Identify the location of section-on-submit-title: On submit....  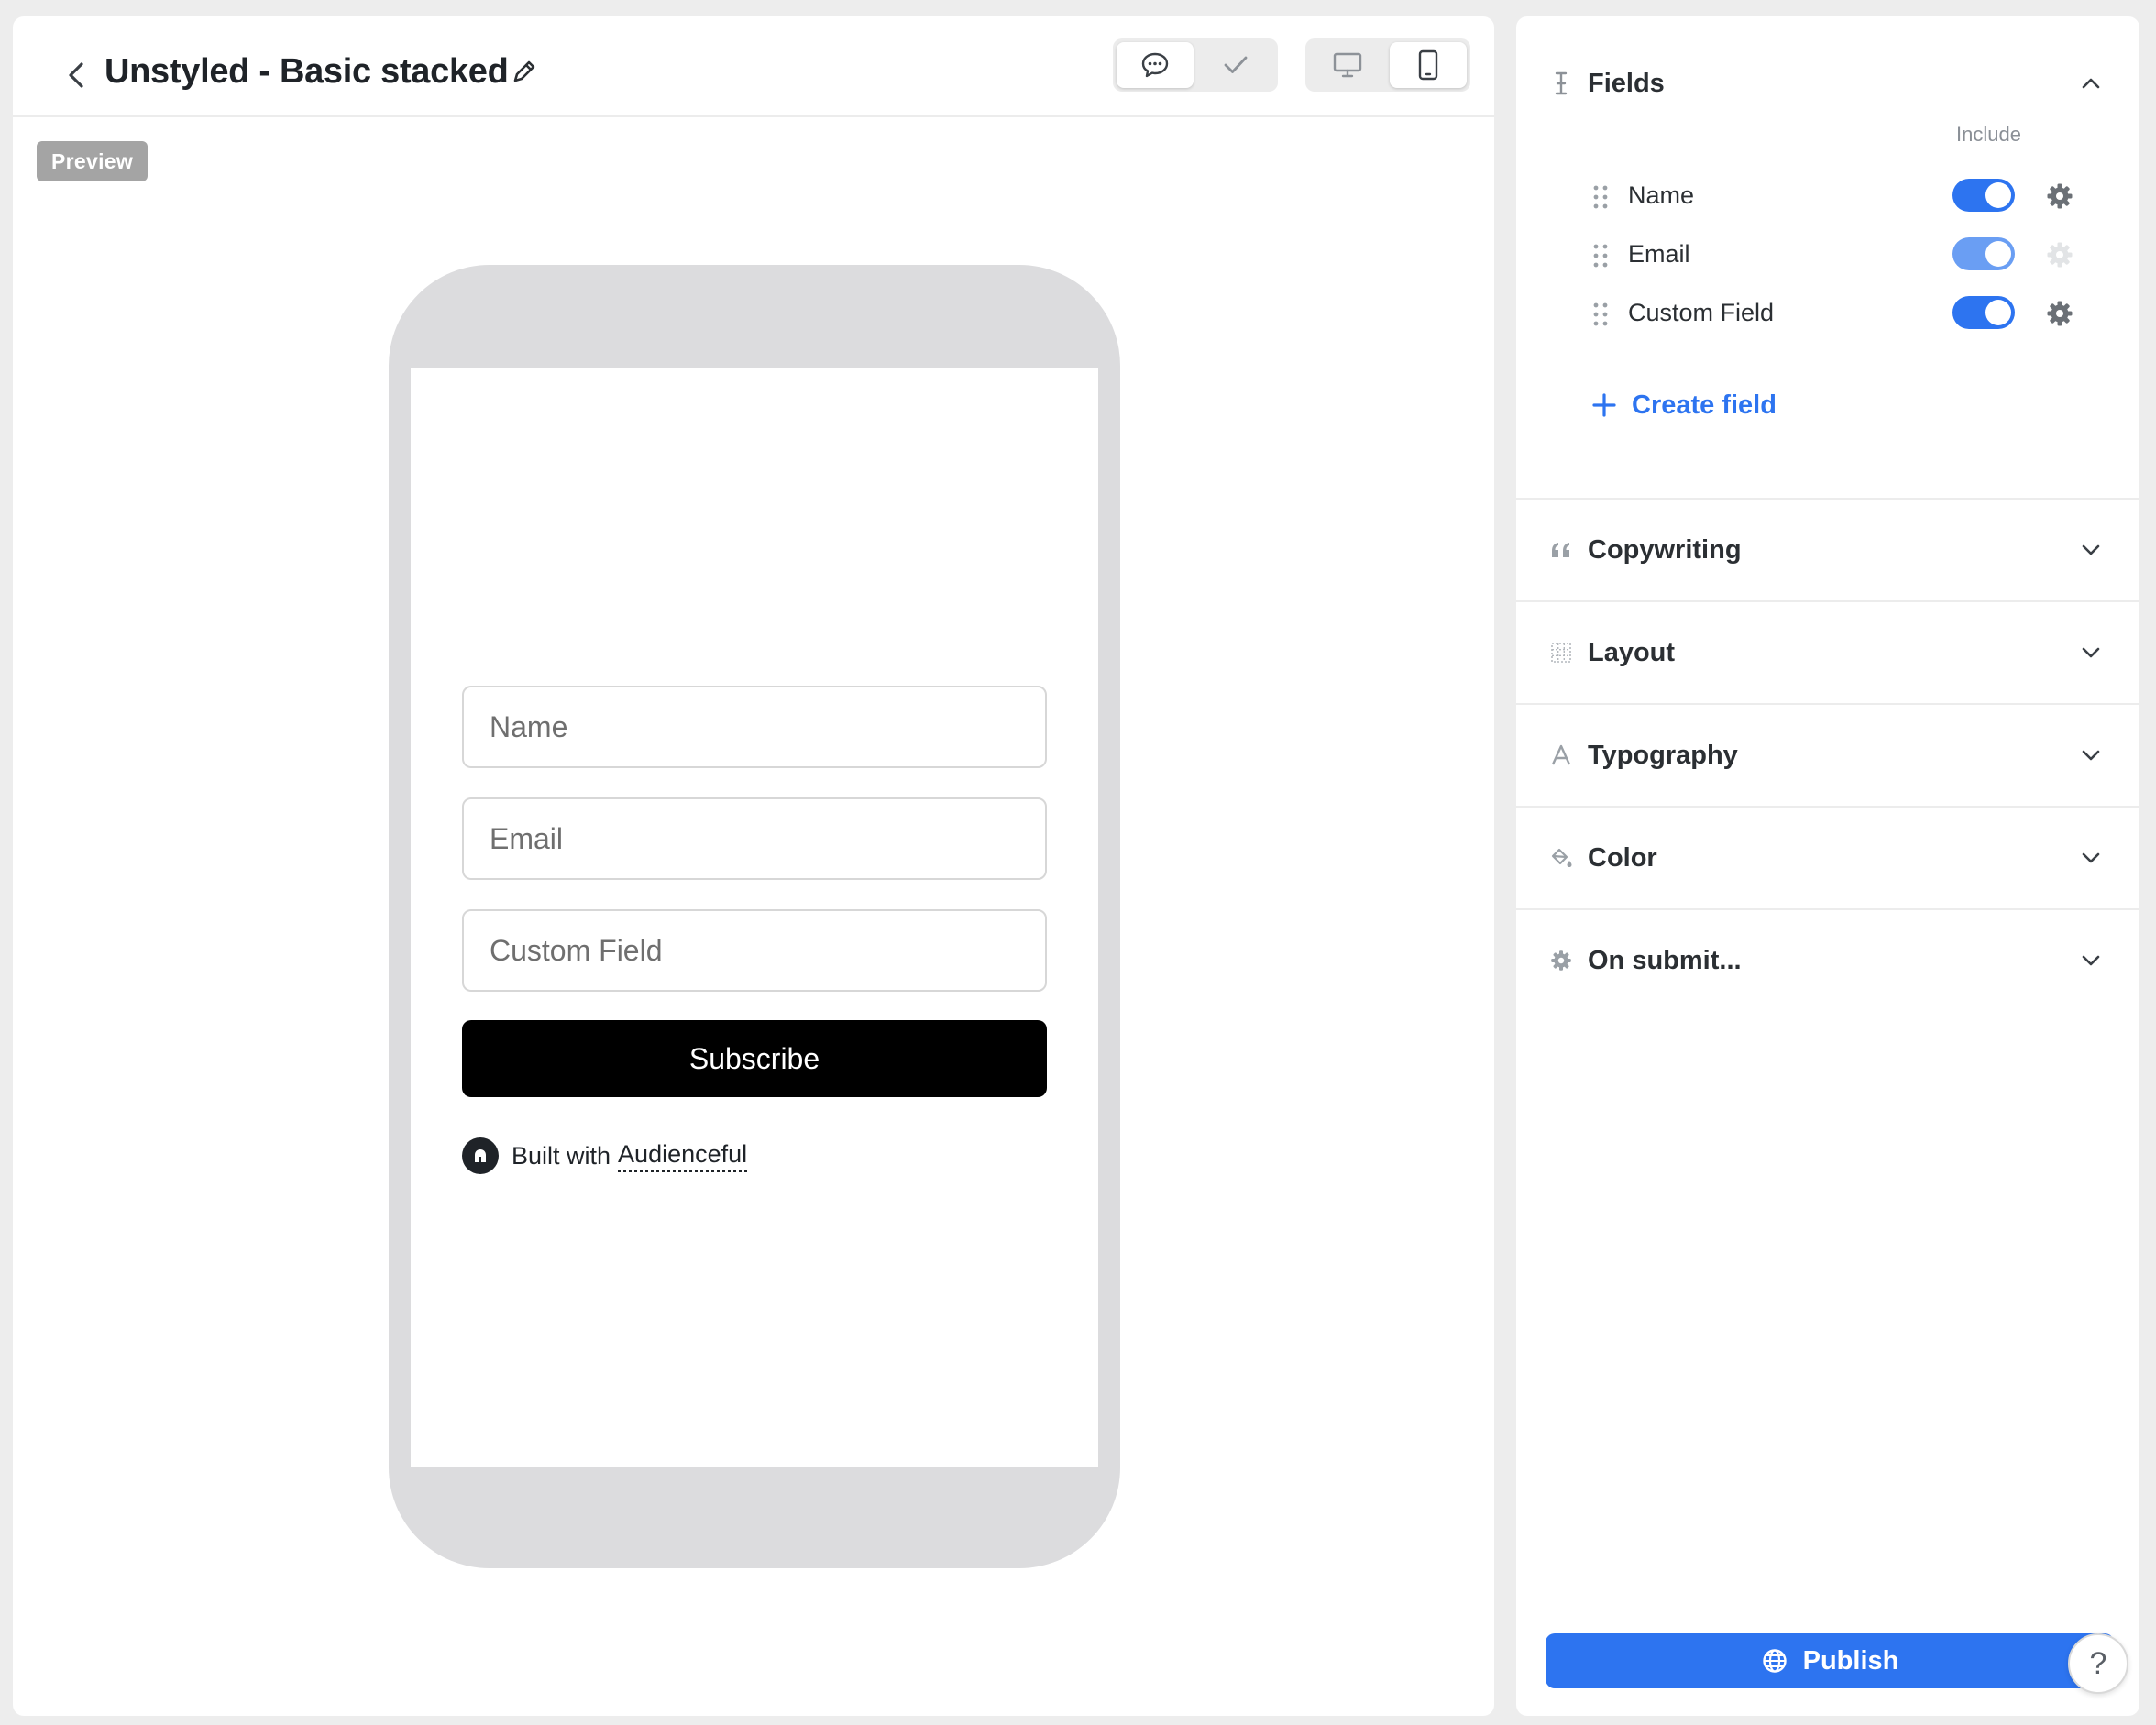
(1665, 960).